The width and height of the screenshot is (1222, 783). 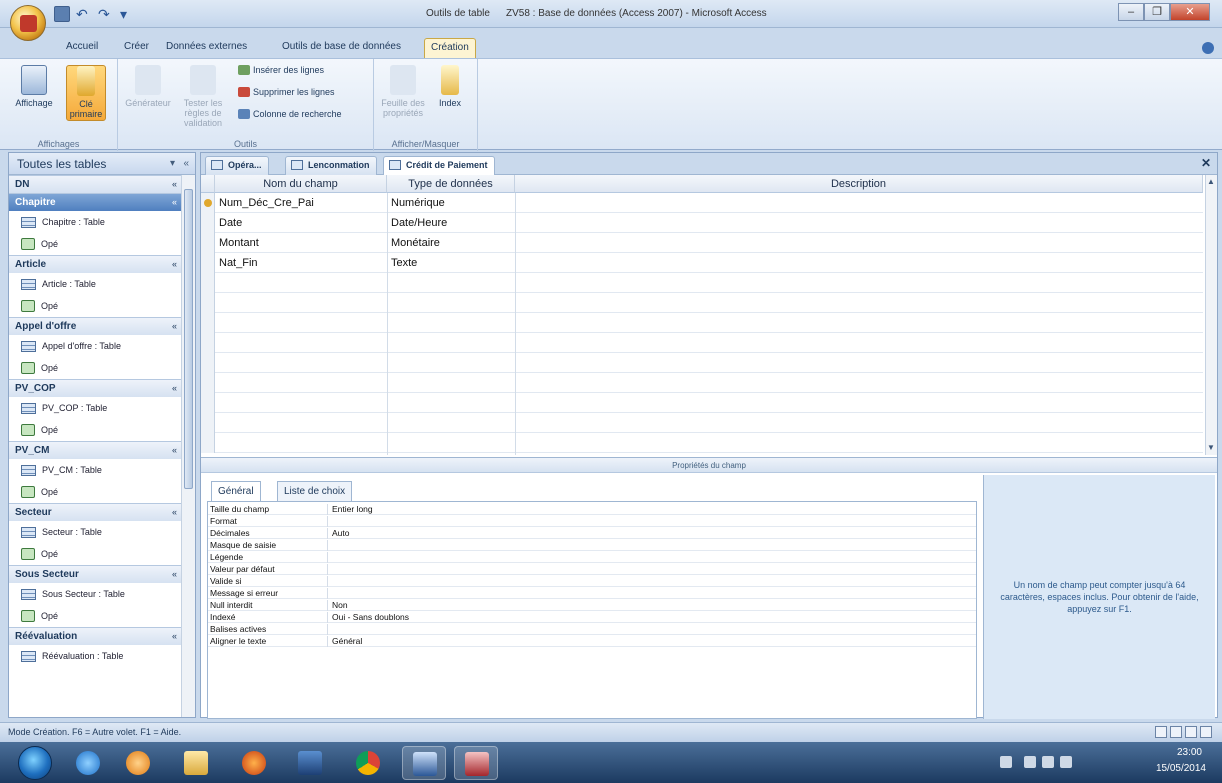 I want to click on nav-item: Appel d'offre : Table, so click(x=102, y=346).